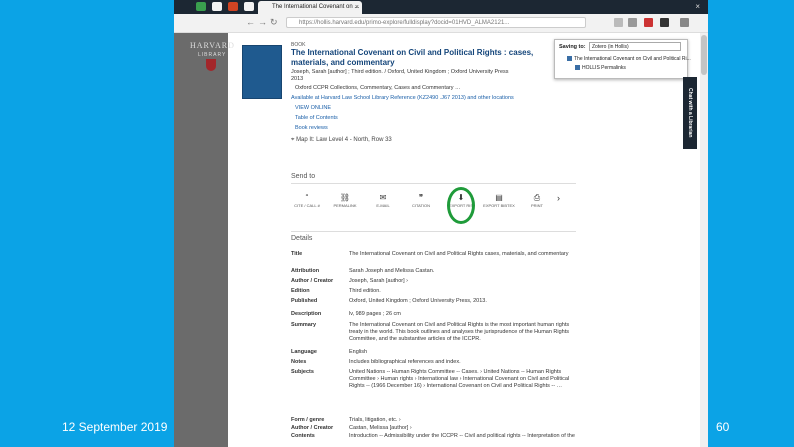  What do you see at coordinates (365, 291) in the screenshot?
I see `detail-value: Third edition.` at bounding box center [365, 291].